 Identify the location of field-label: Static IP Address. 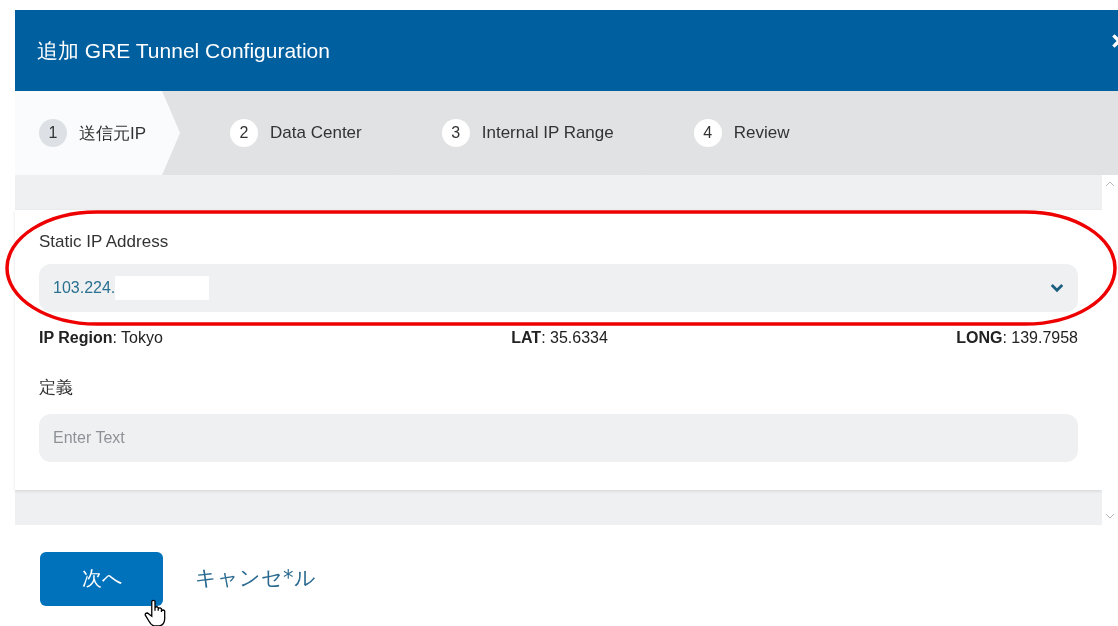
(104, 242).